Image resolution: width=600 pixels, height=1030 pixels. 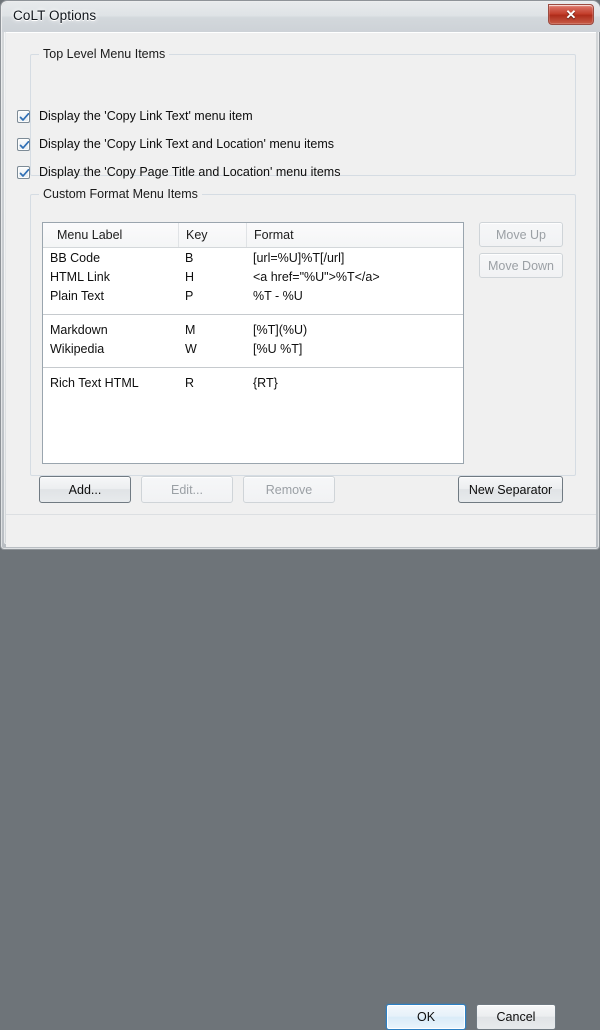 I want to click on column-header-format: Format, so click(x=354, y=235).